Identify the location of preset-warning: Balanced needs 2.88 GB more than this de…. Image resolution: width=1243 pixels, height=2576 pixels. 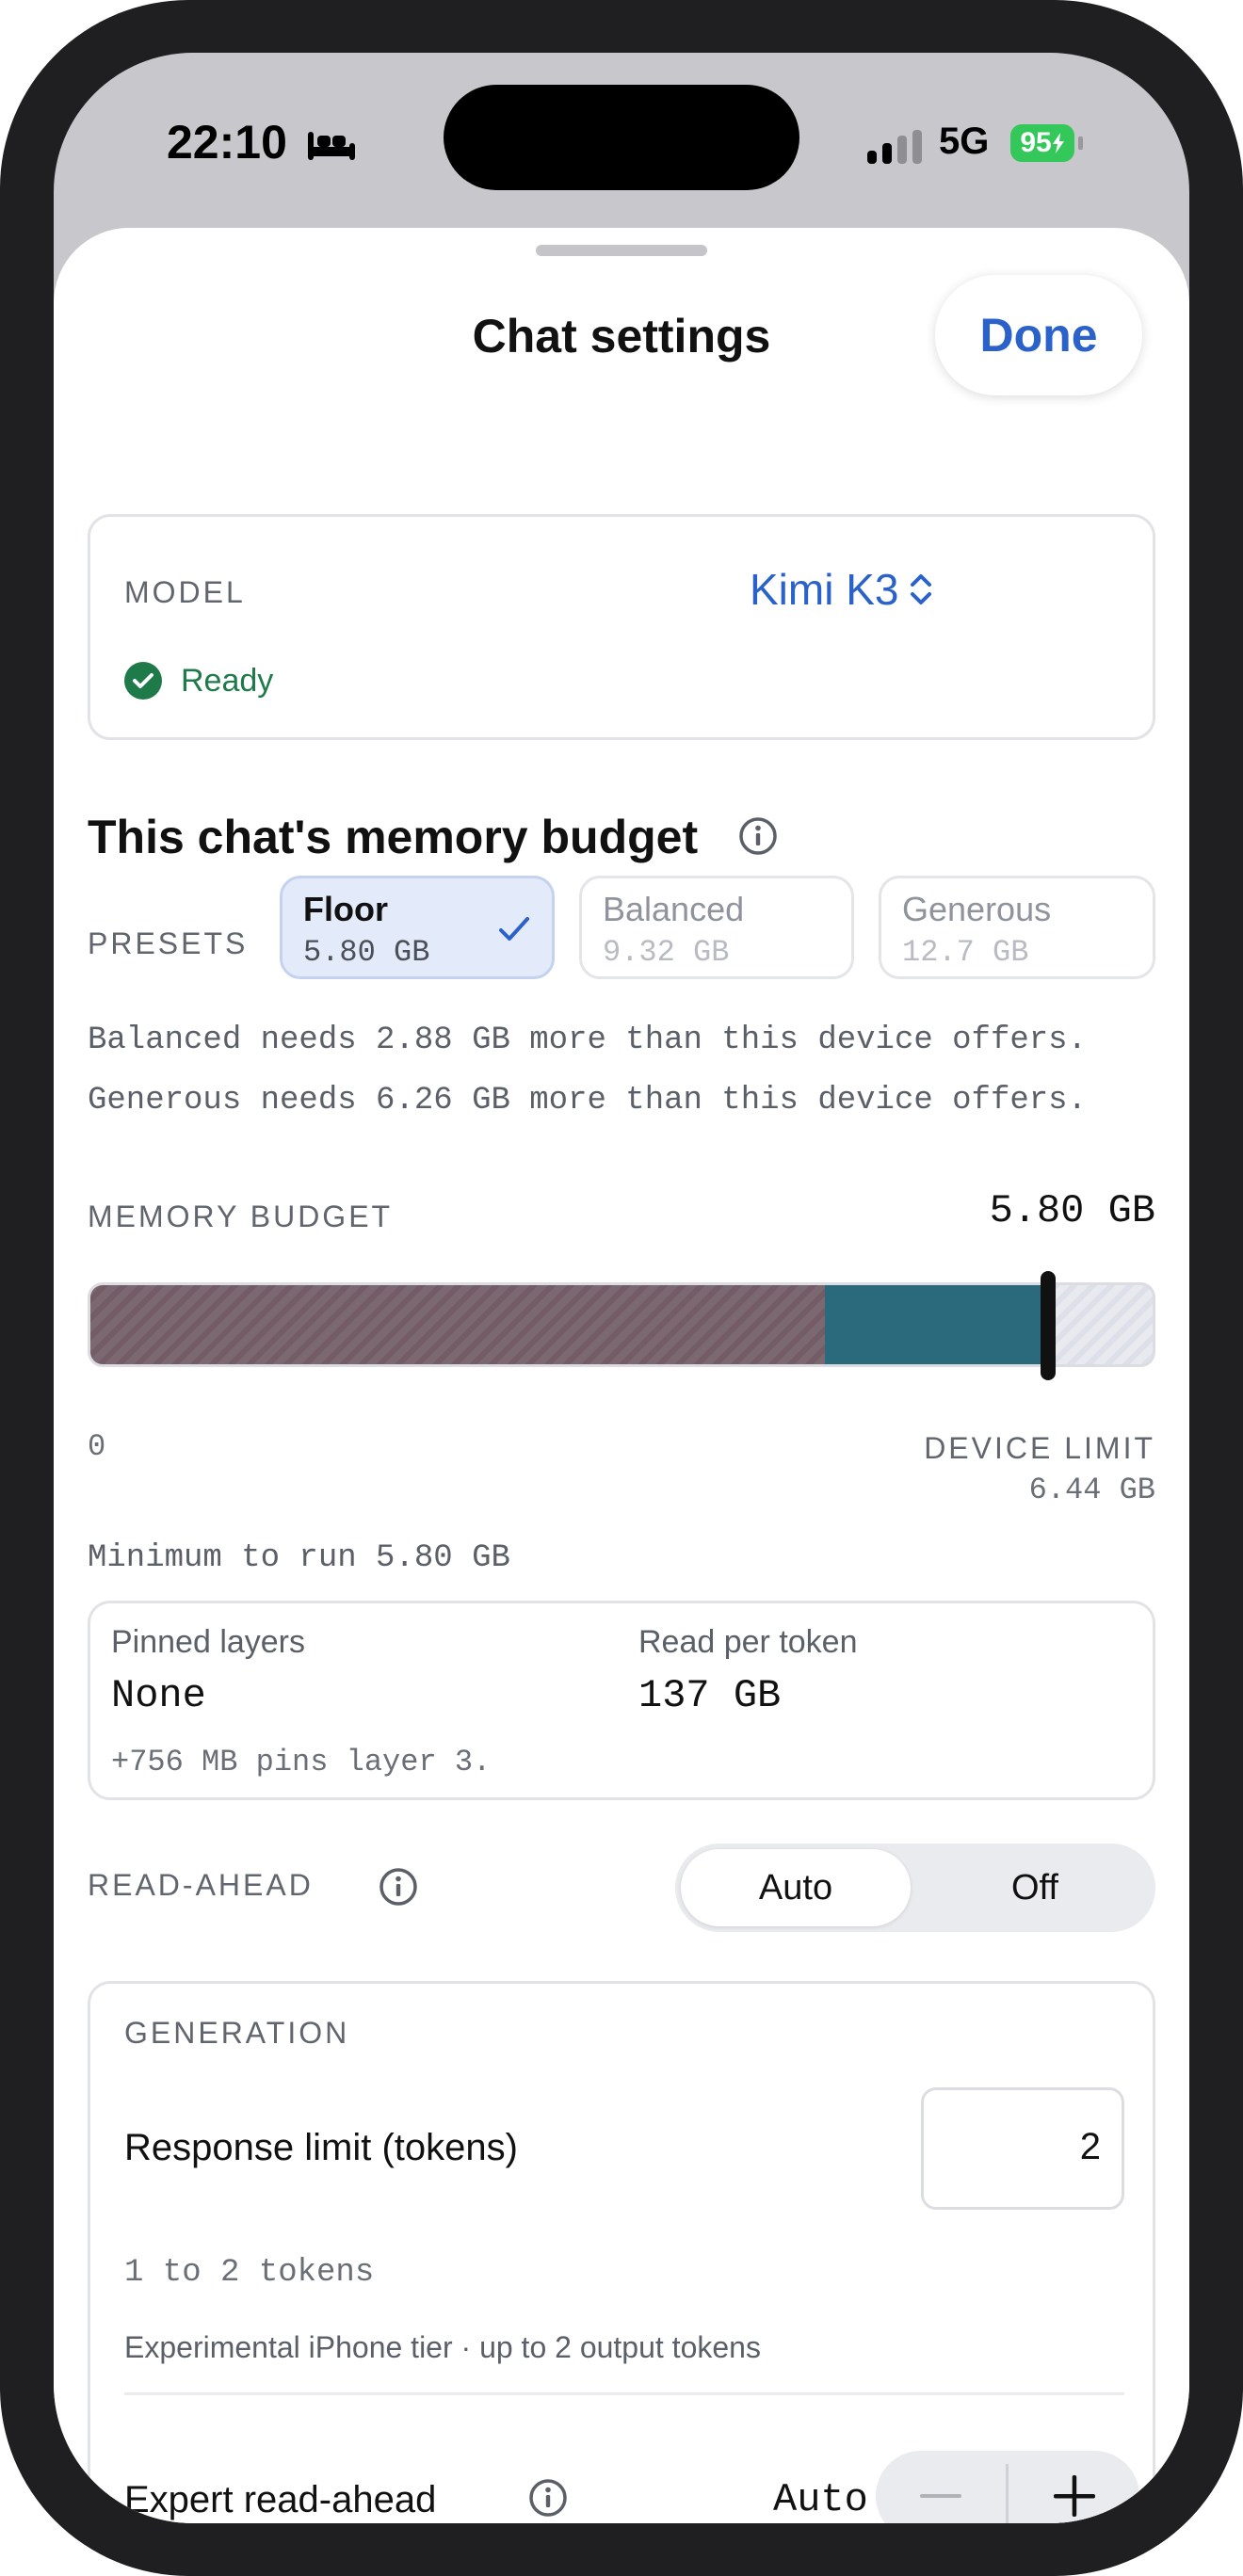
(588, 1040).